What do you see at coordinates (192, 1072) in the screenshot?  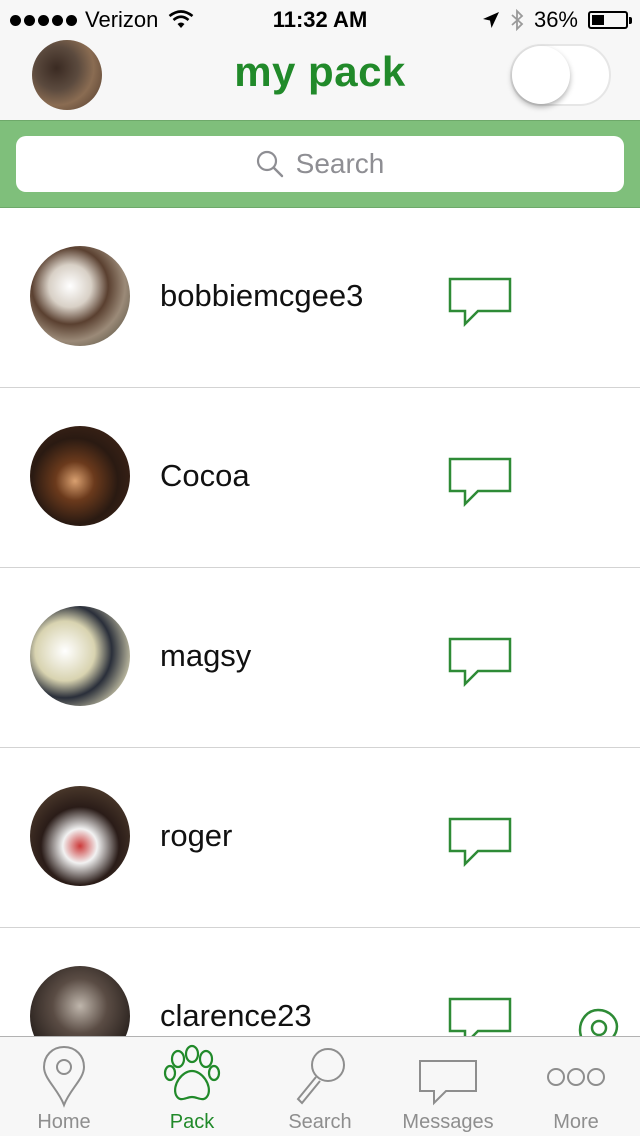 I see `paw-icon` at bounding box center [192, 1072].